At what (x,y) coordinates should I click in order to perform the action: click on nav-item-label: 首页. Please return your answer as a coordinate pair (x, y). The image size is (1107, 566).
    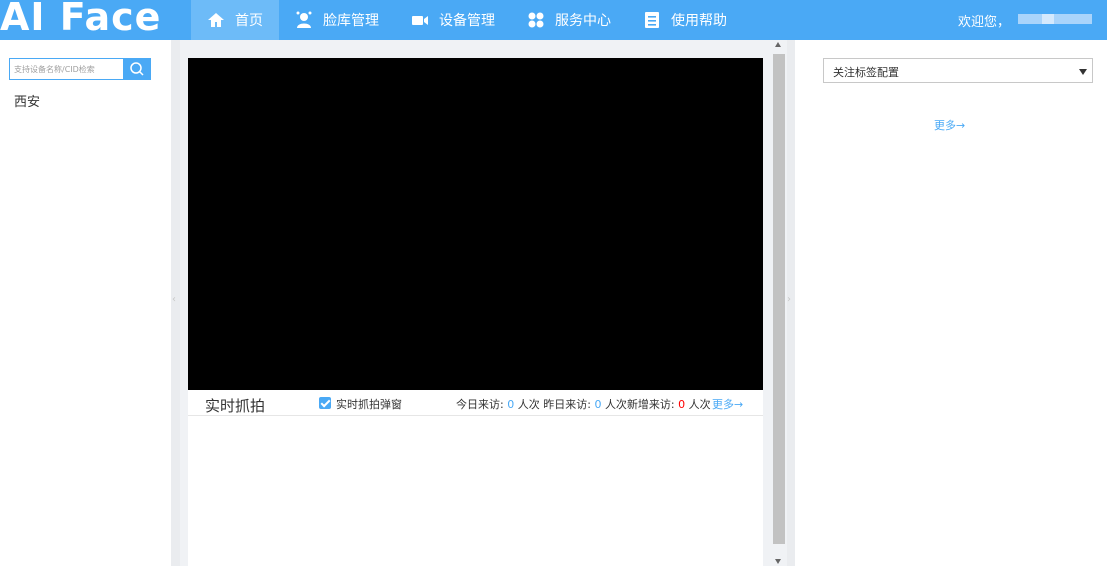
    Looking at the image, I should click on (249, 21).